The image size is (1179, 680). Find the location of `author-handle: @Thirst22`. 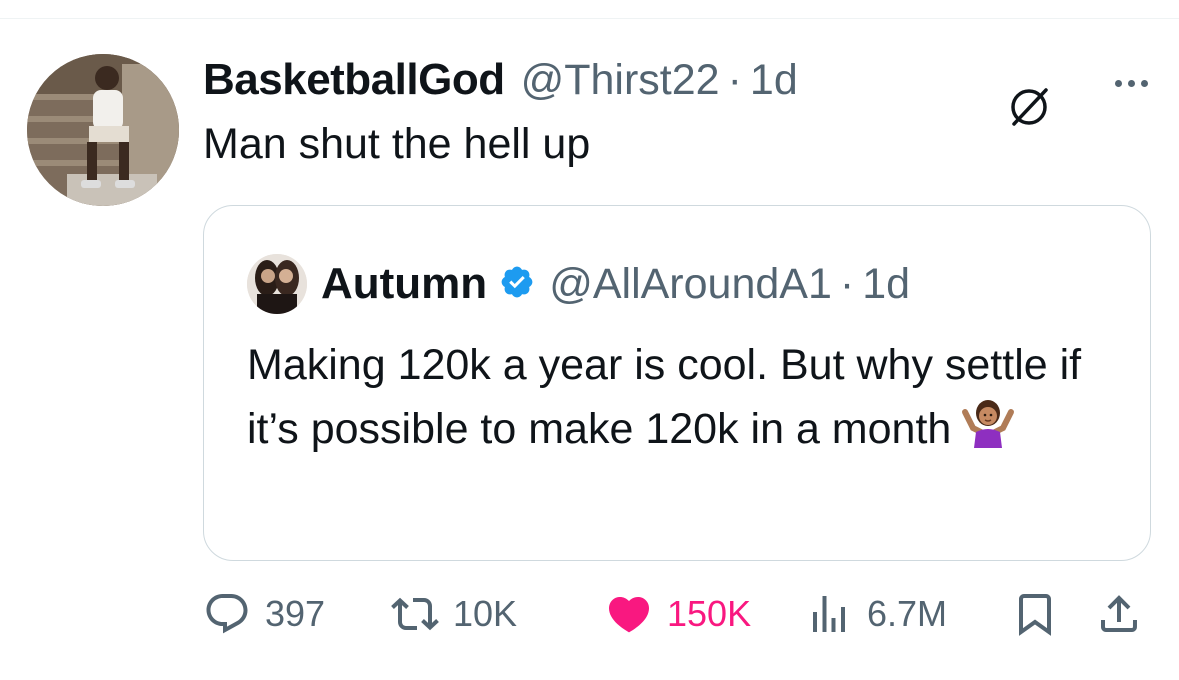

author-handle: @Thirst22 is located at coordinates (620, 80).